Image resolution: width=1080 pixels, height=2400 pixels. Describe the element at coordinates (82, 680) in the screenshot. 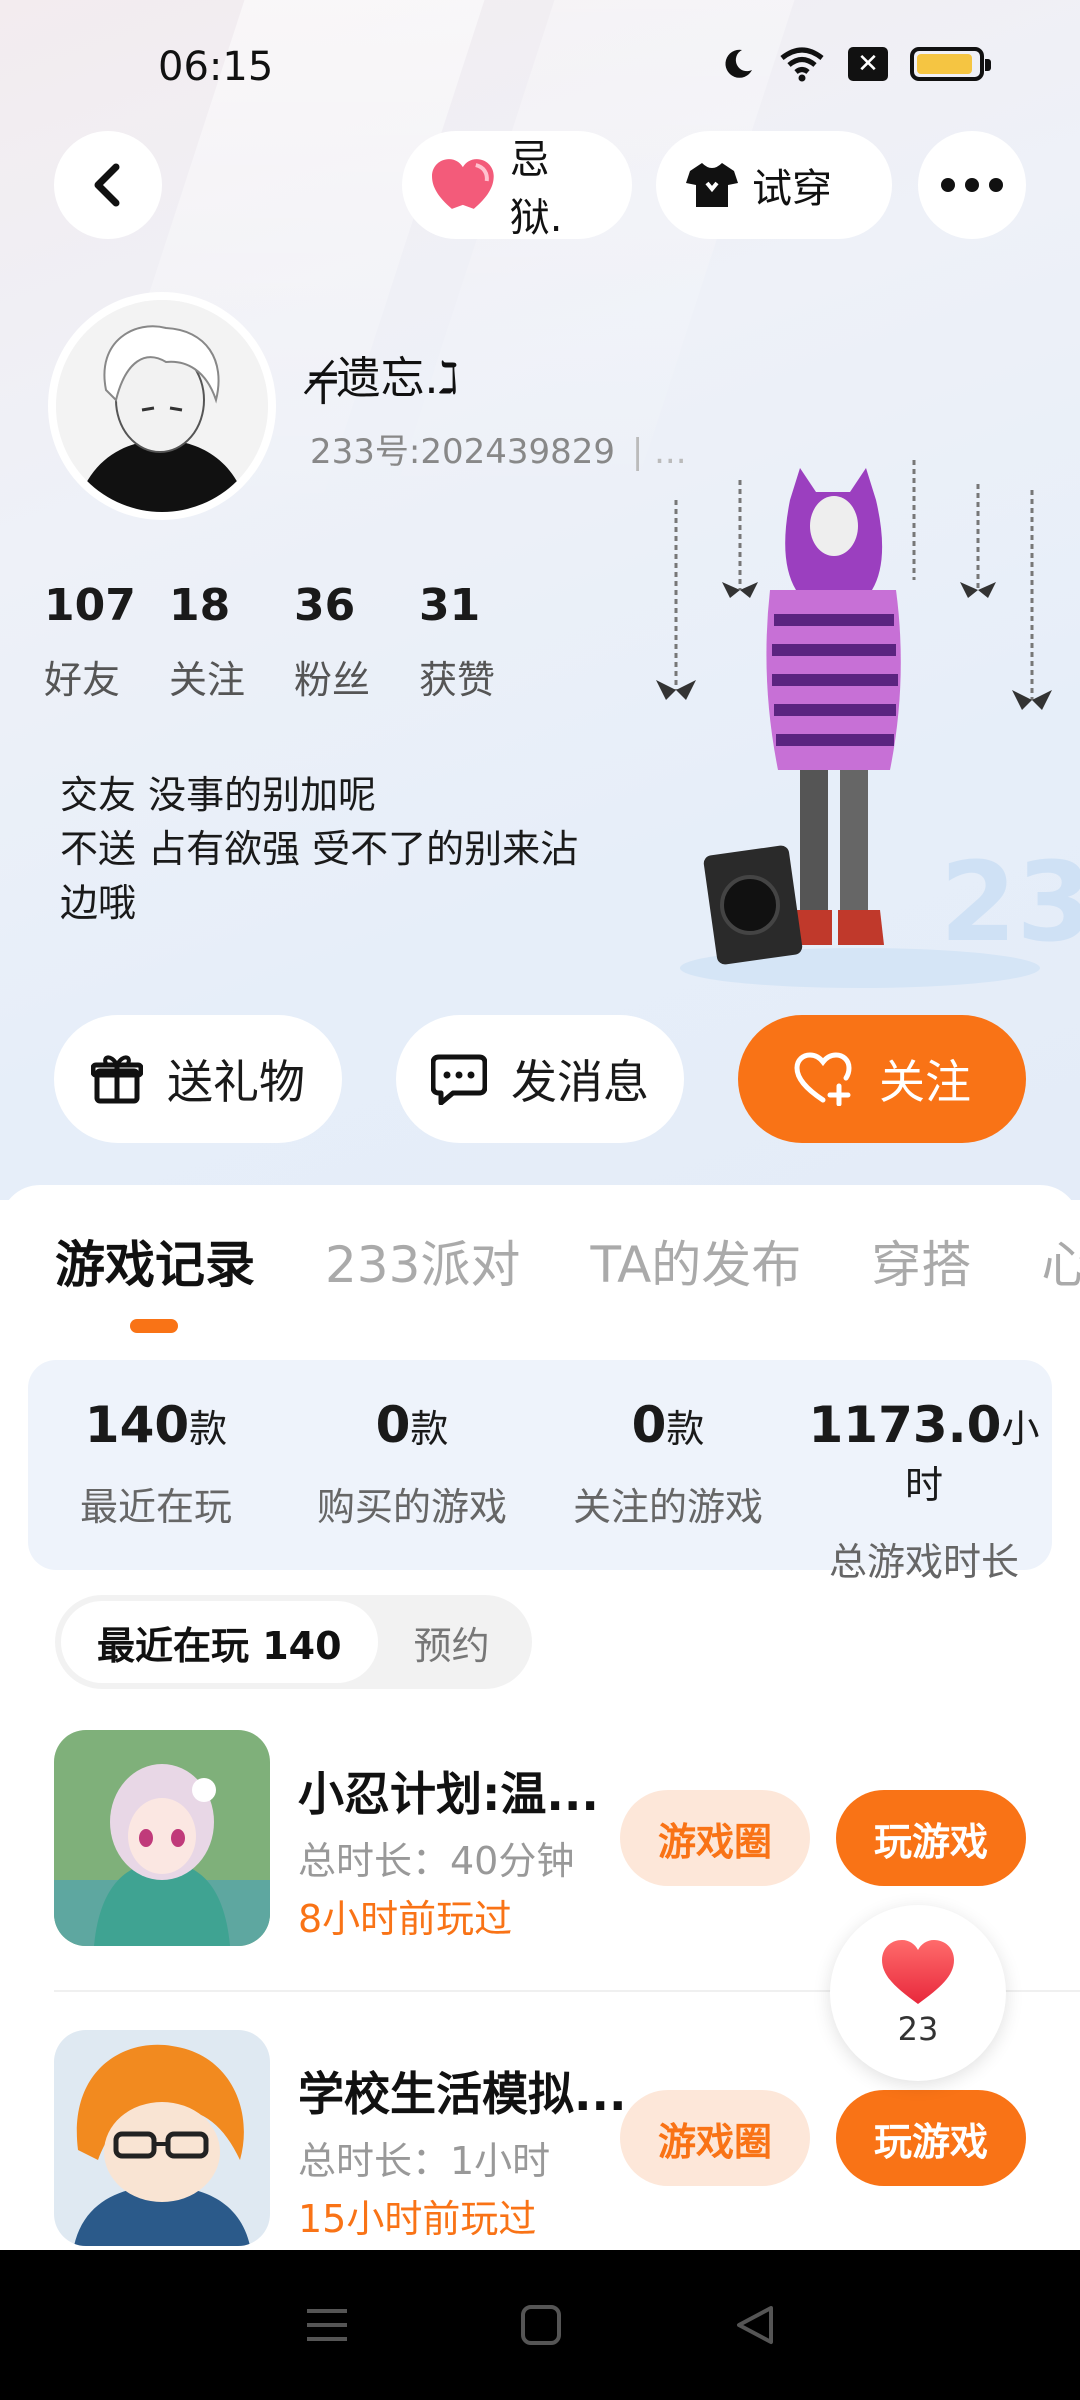

I see `stat-label: 好友` at that location.